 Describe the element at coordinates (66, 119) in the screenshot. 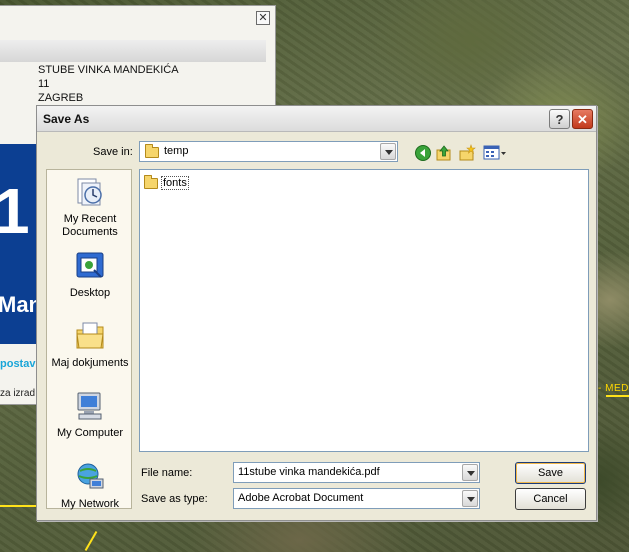

I see `dialog-title: Save As` at that location.